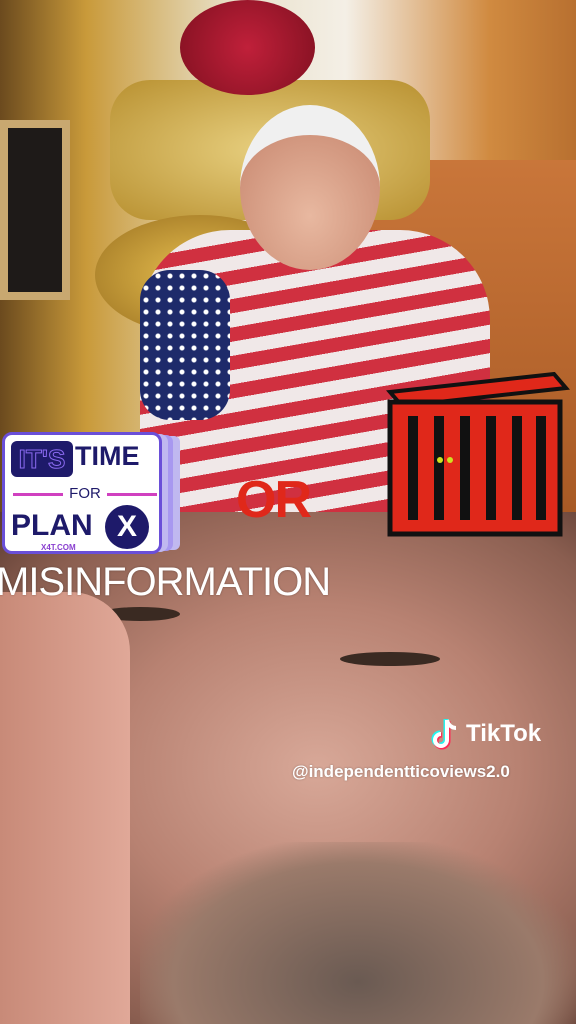  I want to click on sticker-time: TIME, so click(107, 456).